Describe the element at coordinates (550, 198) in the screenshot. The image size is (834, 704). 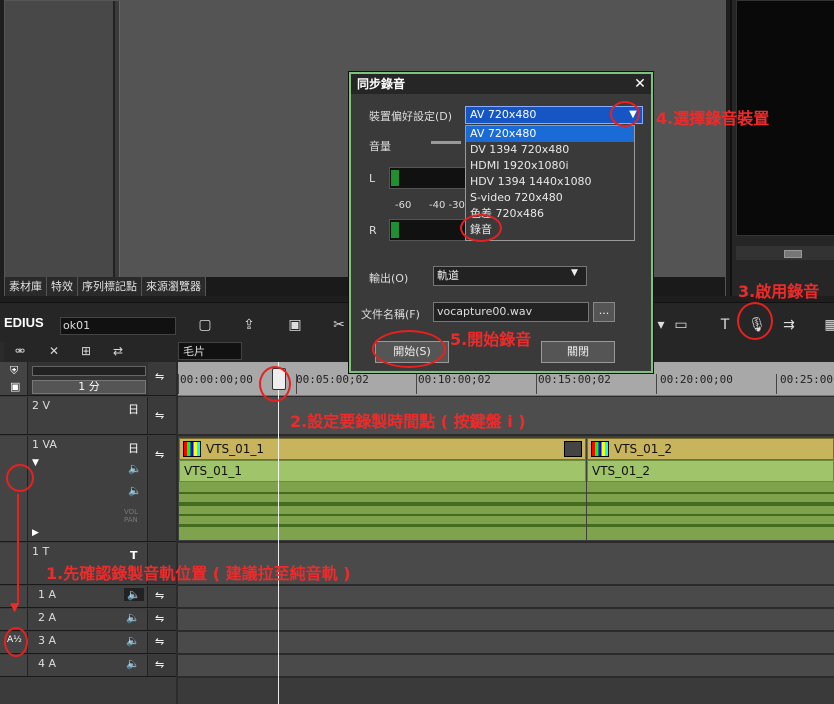
I see `device-option: S-video 720x480` at that location.